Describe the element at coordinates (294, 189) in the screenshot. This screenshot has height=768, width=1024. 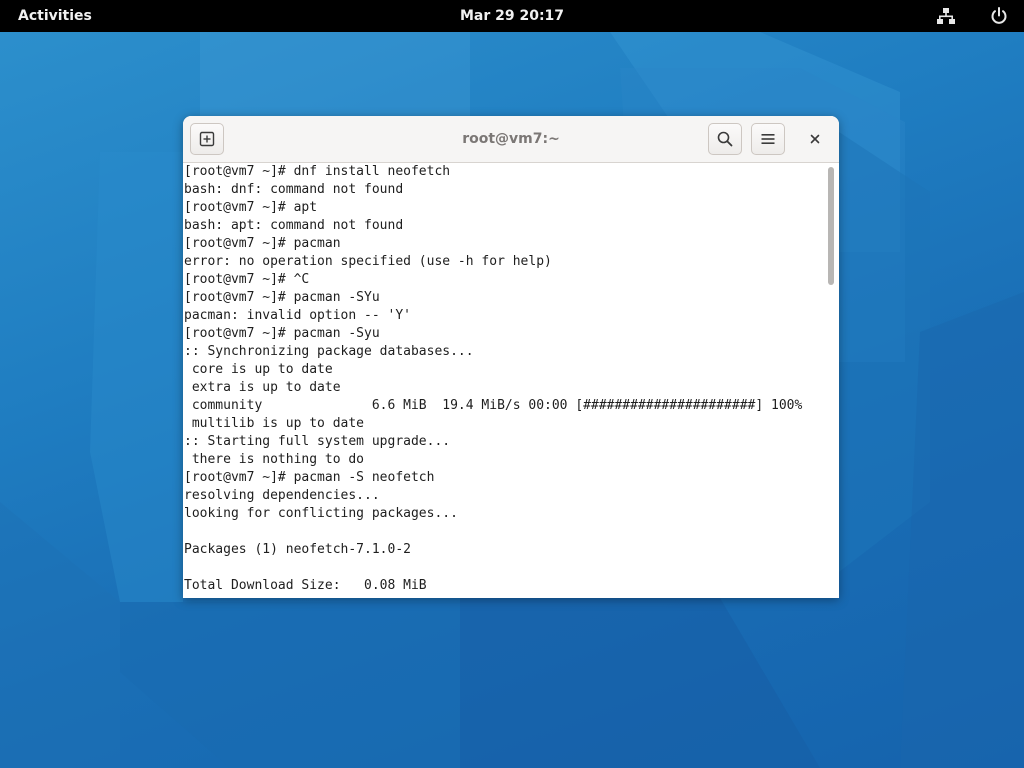
I see `terminal-line: bash: dnf: command not found` at that location.